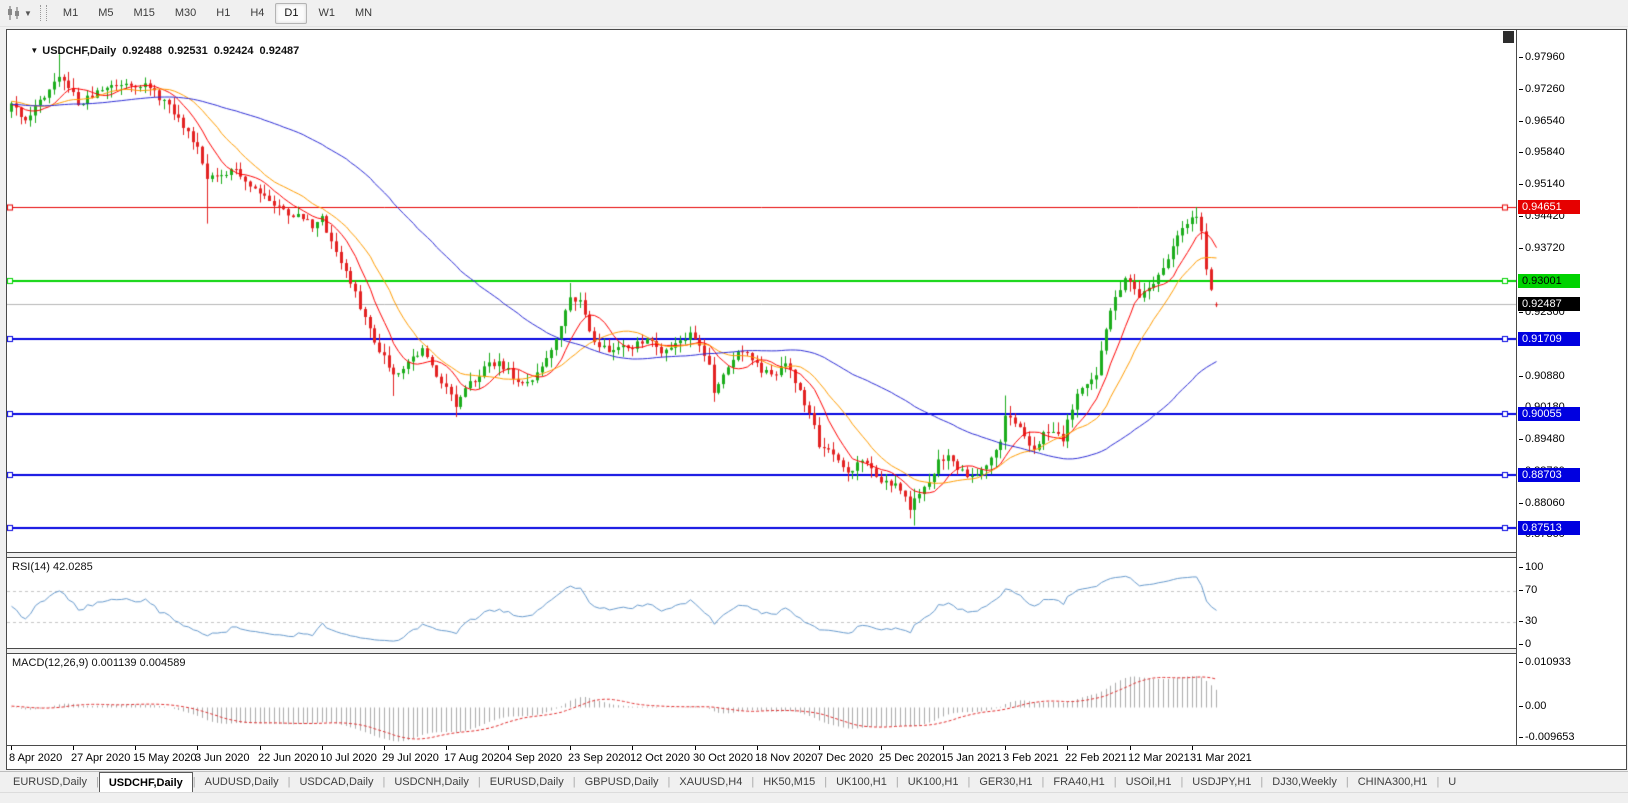 The width and height of the screenshot is (1628, 803). Describe the element at coordinates (1542, 438) in the screenshot. I see `price-axis-tick: 0.89480` at that location.